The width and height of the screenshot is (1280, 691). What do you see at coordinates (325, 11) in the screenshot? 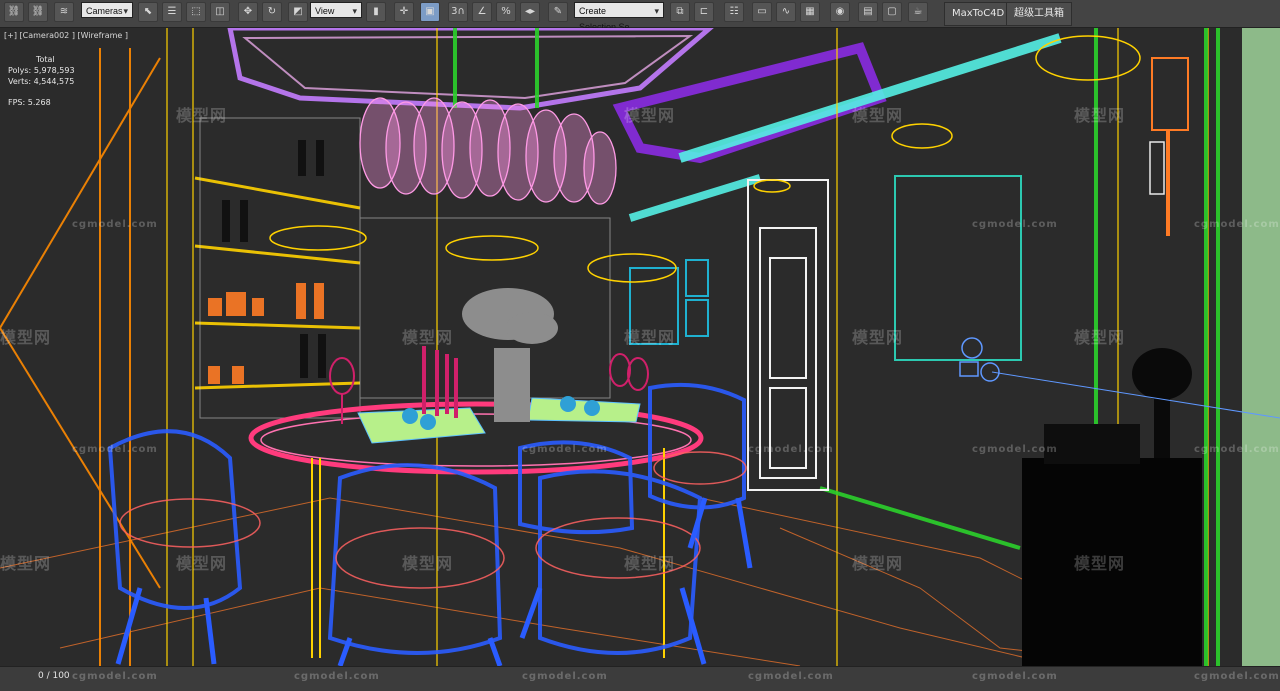
I see `ref-coord-label: View` at bounding box center [325, 11].